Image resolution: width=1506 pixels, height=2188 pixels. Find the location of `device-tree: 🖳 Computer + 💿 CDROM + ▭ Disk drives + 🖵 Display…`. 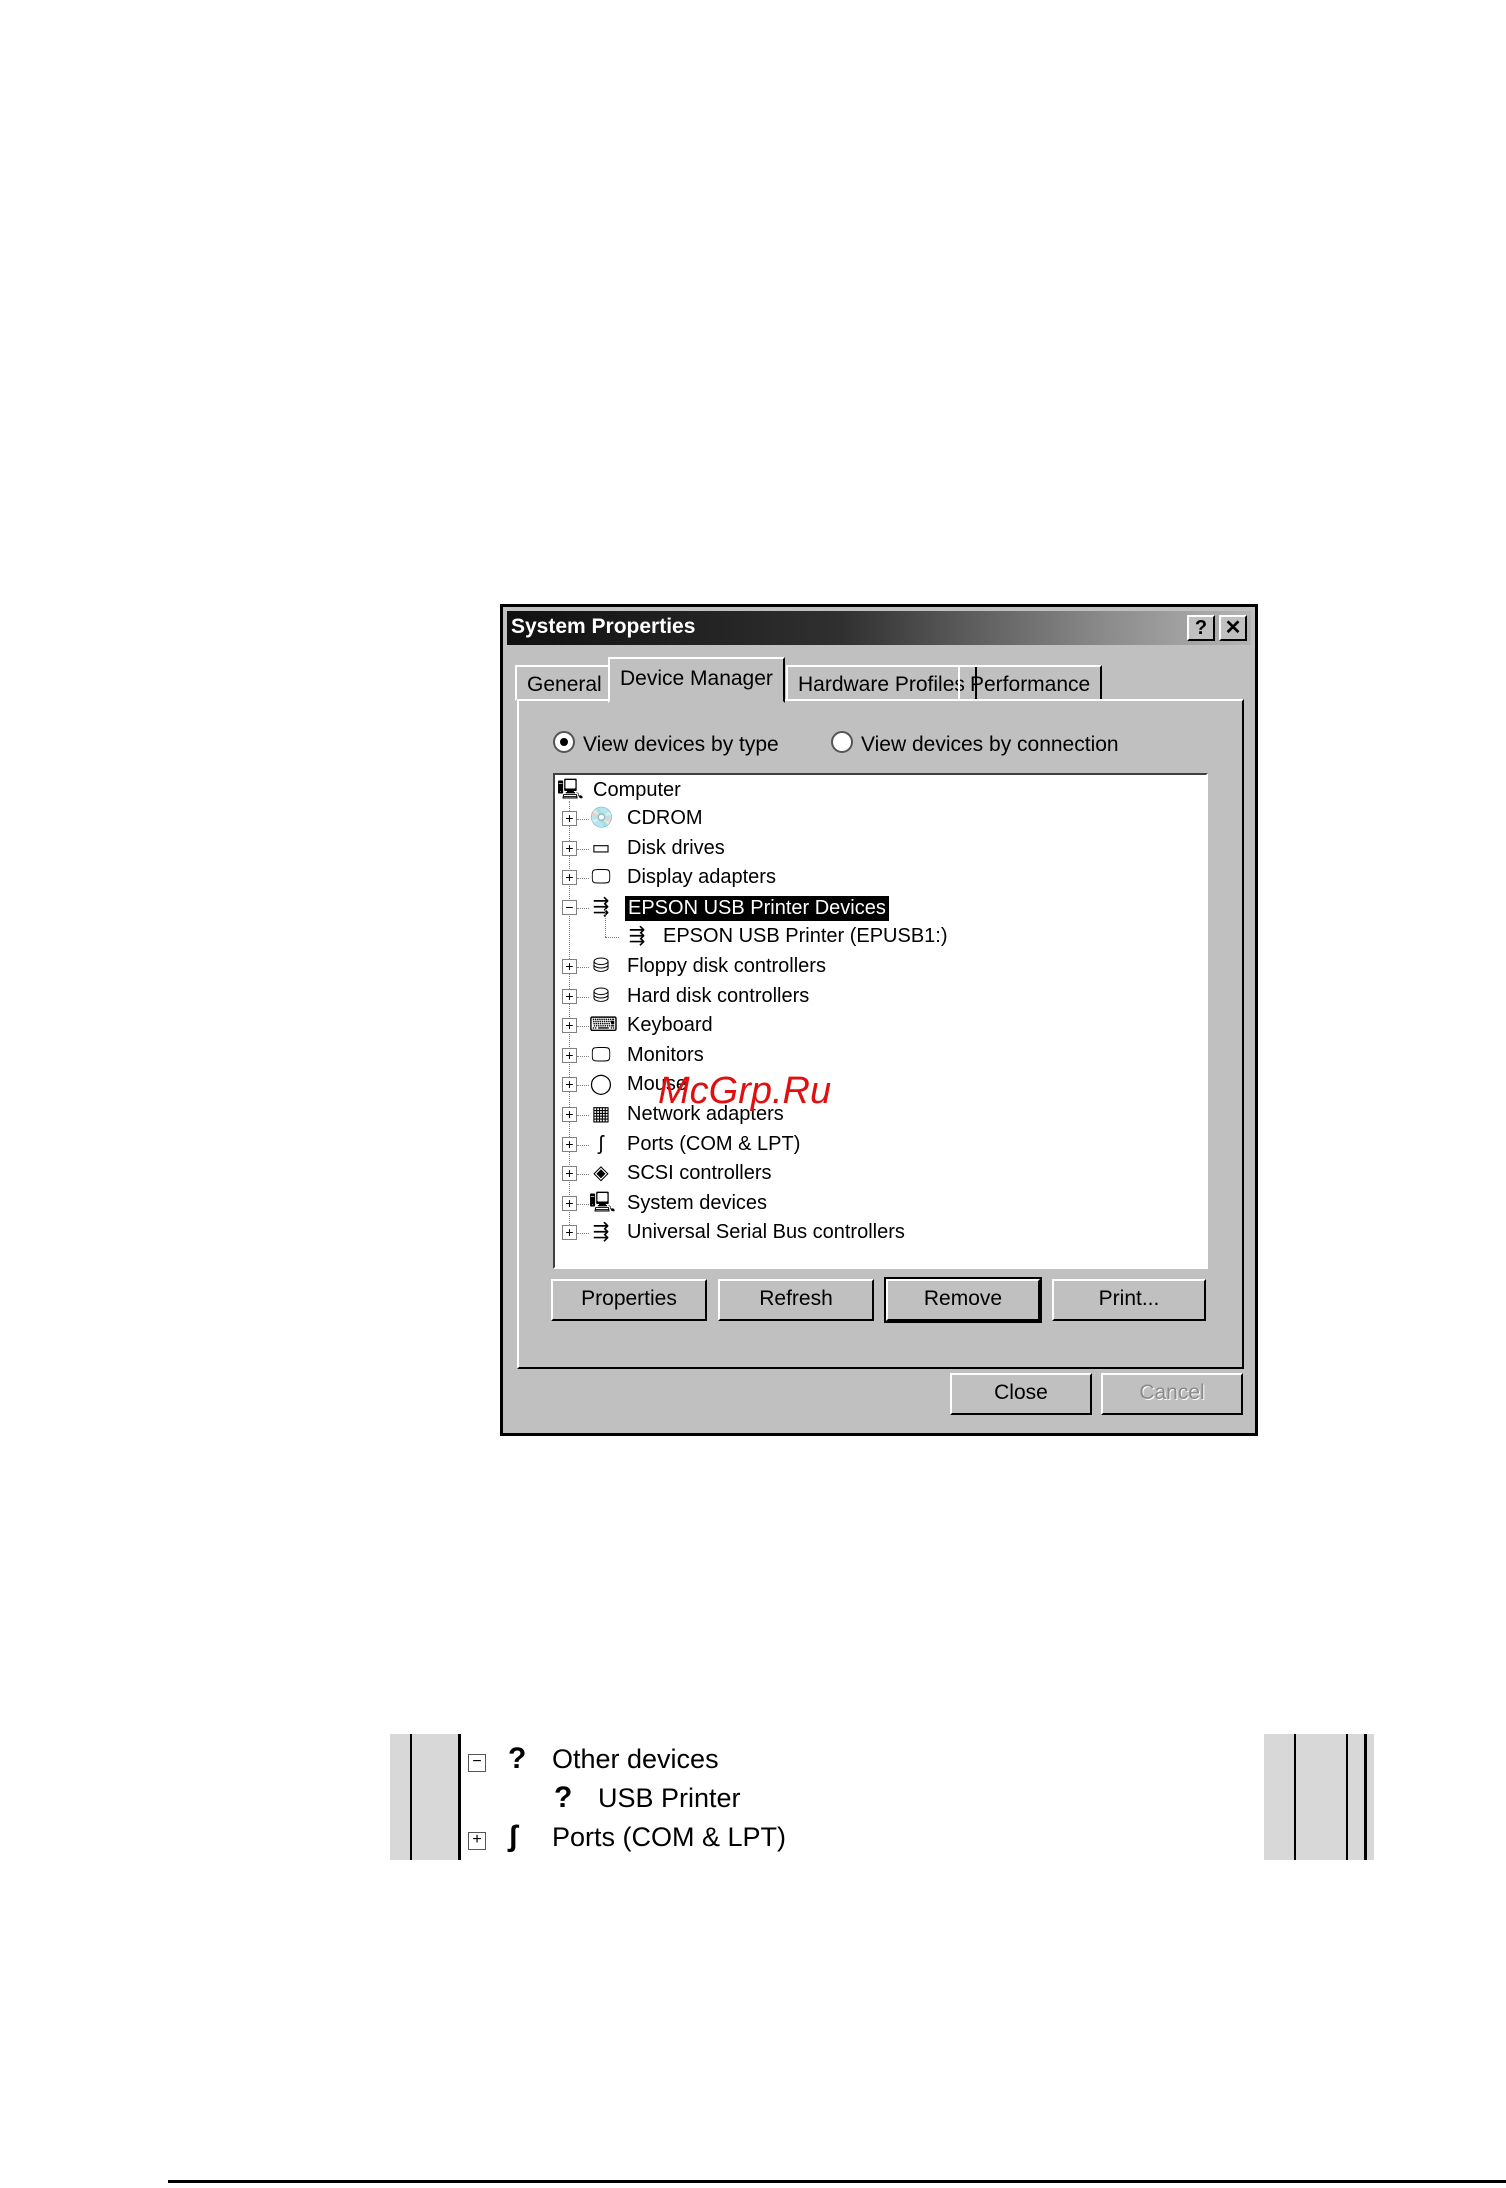

device-tree: 🖳 Computer + 💿 CDROM + ▭ Disk drives + 🖵 Display… is located at coordinates (880, 1021).